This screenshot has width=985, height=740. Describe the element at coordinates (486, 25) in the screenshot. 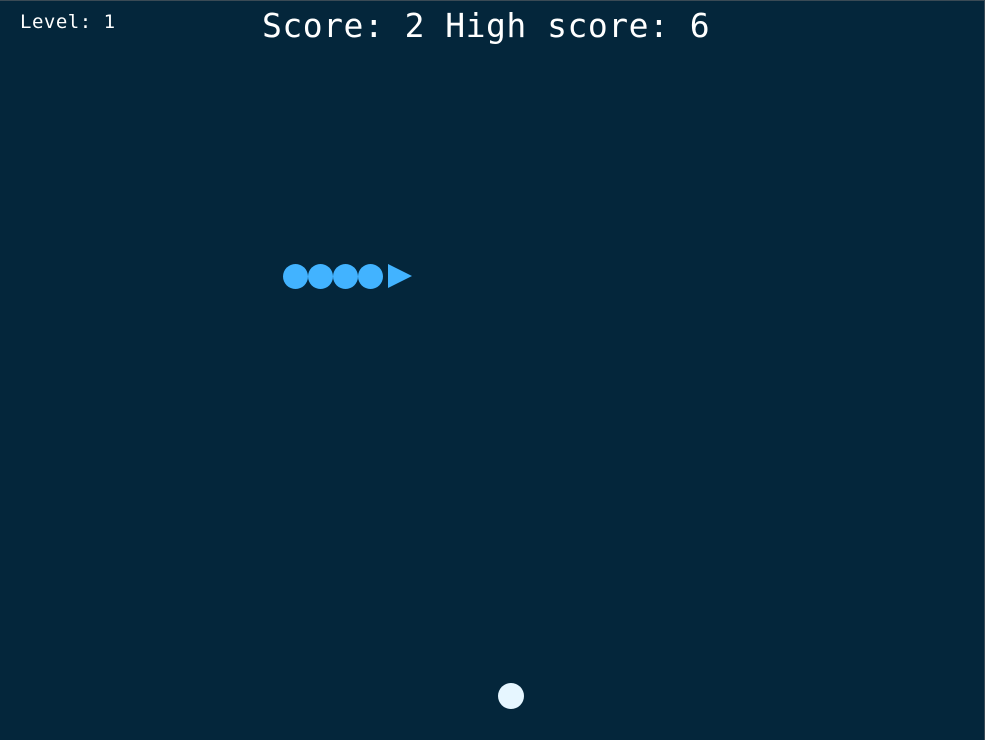

I see `score-display: Score: 2 High score: 6` at that location.